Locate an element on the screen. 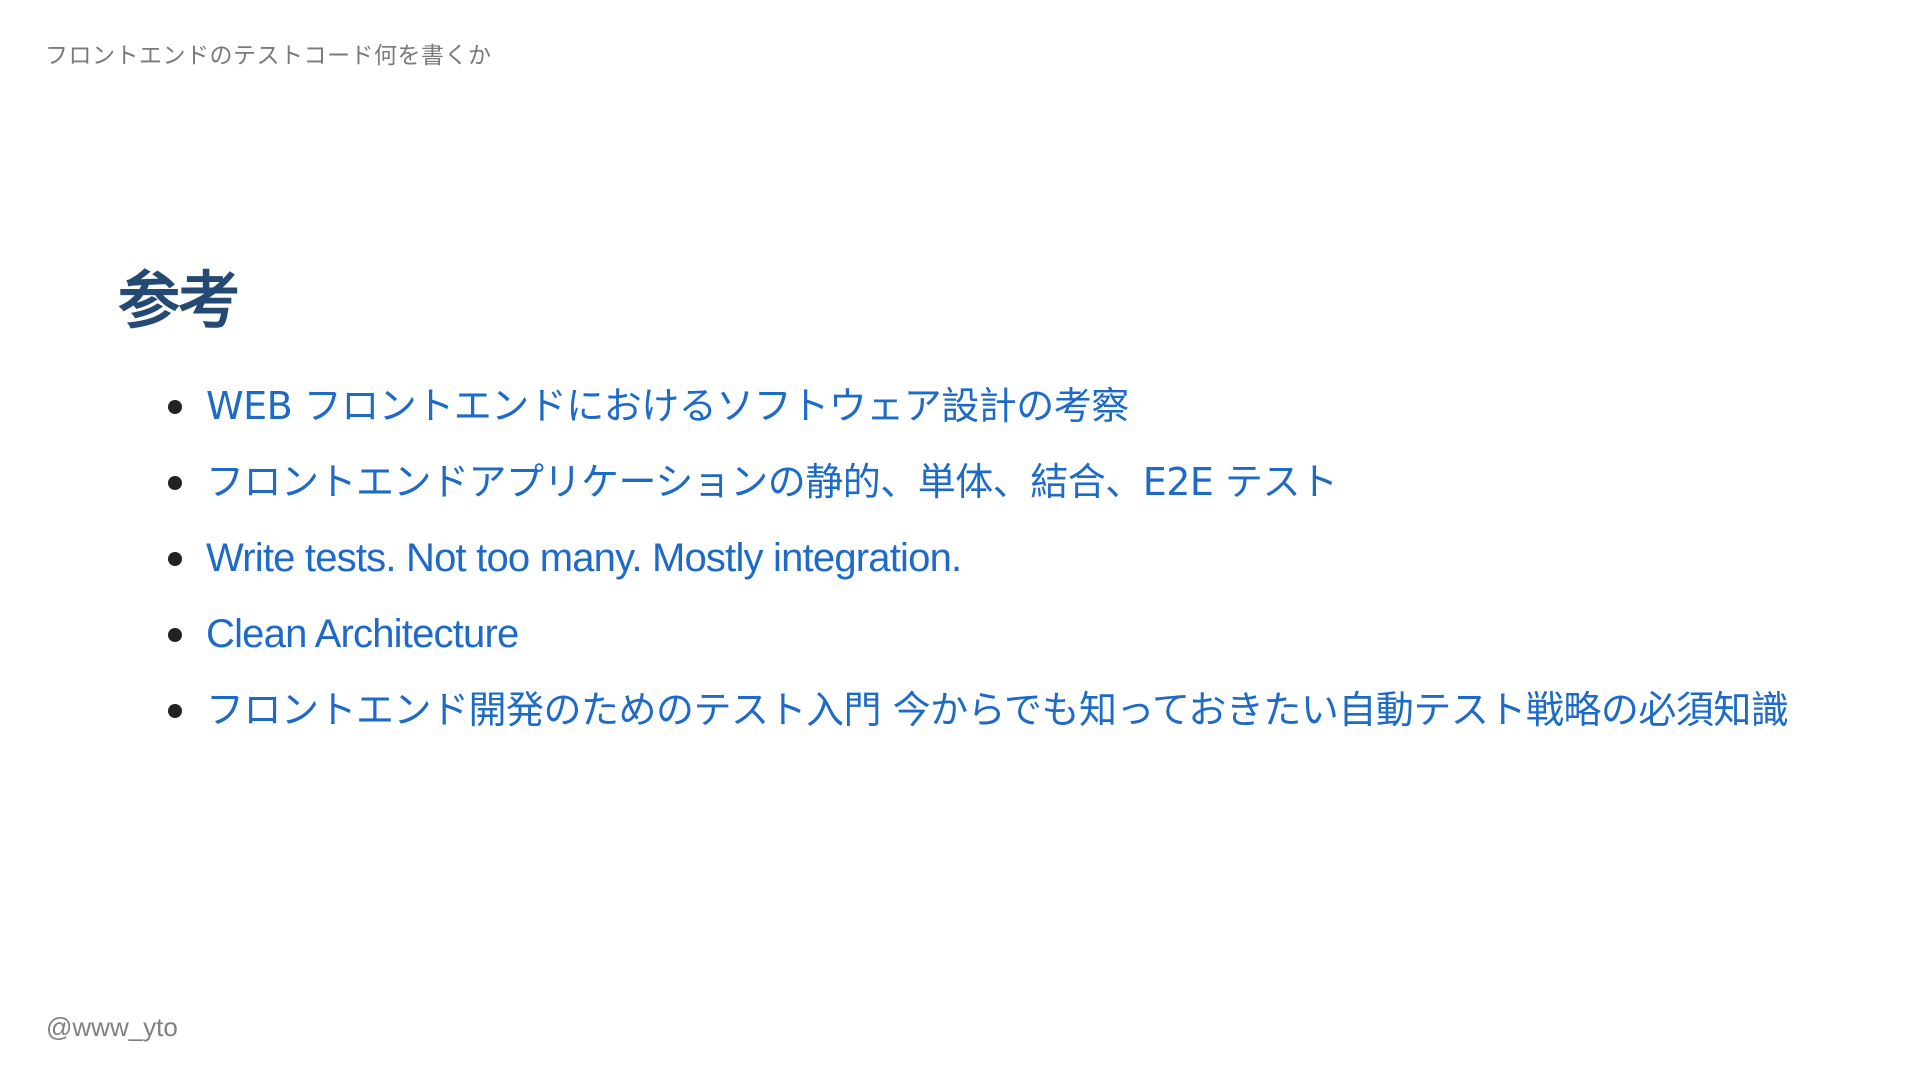  slide-footer-author: @www_yto is located at coordinates (112, 1027).